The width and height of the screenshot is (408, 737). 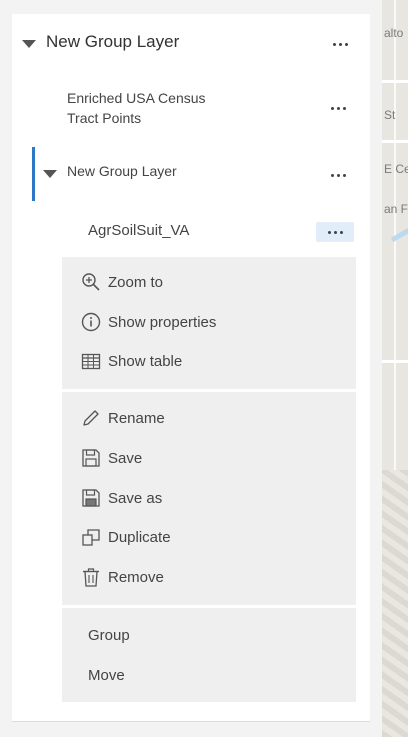 I want to click on menu-item-label: Duplicate, so click(x=139, y=537).